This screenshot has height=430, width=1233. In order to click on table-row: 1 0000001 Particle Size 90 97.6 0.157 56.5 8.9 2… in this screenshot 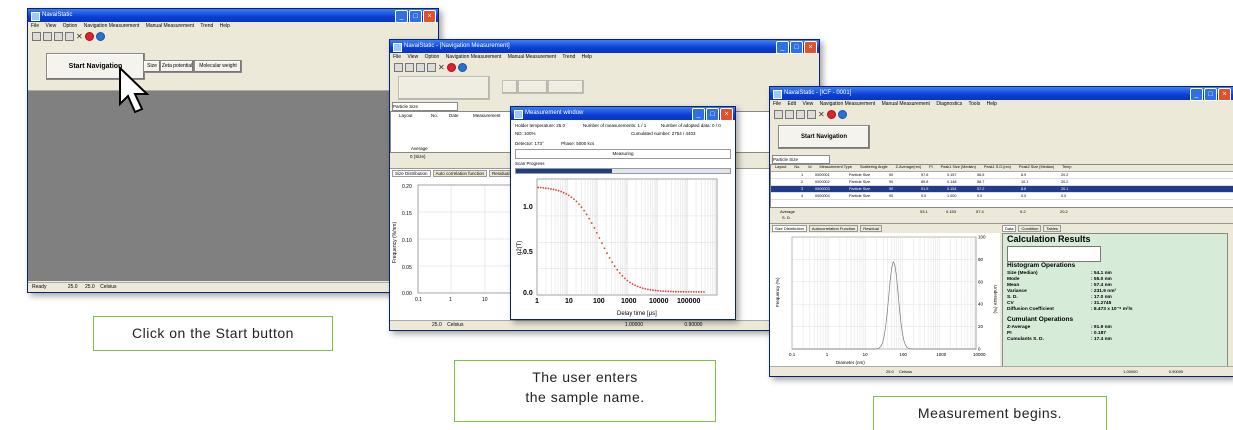, I will do `click(1002, 175)`.